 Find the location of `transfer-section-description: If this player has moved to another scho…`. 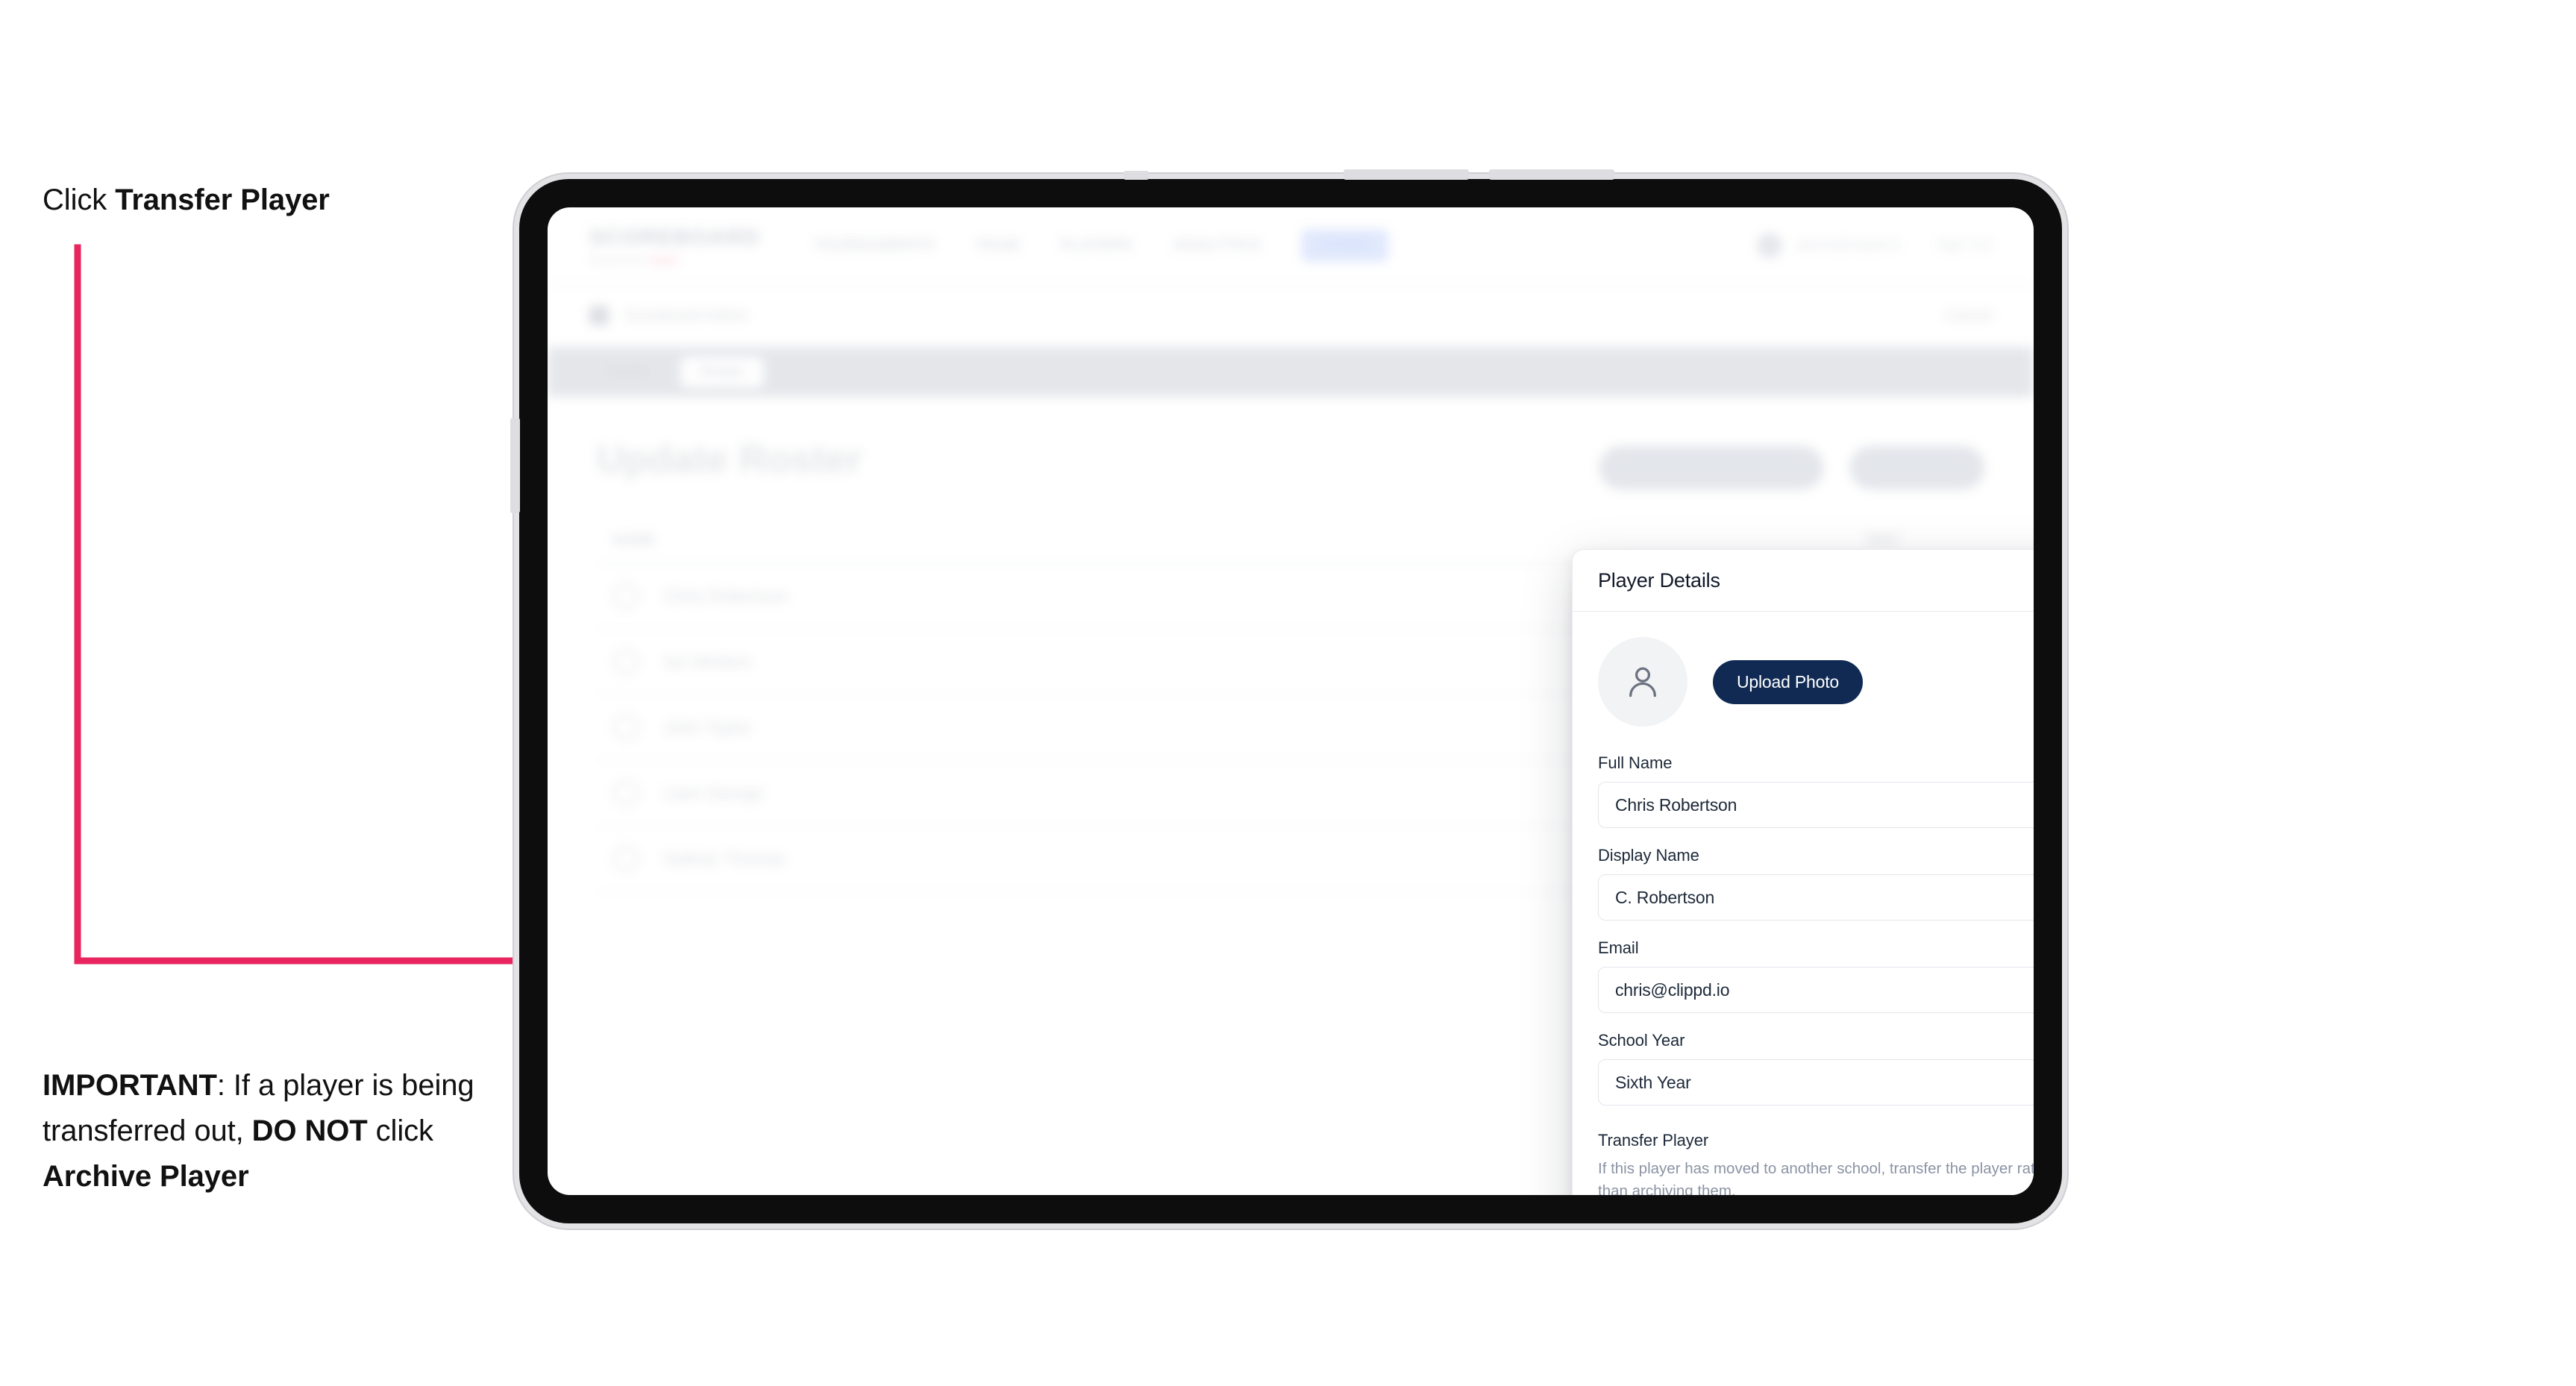

transfer-section-description: If this player has moved to another scho… is located at coordinates (1816, 1177).